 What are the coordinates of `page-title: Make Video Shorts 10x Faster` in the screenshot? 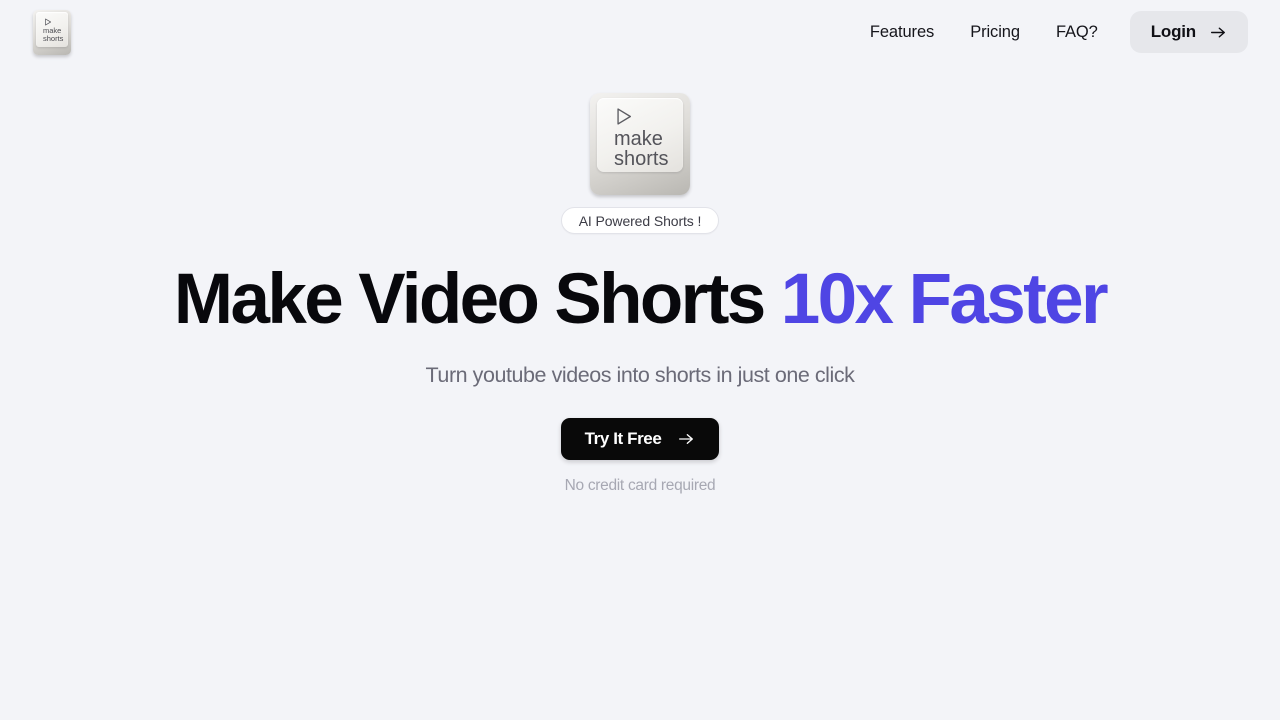 It's located at (641, 299).